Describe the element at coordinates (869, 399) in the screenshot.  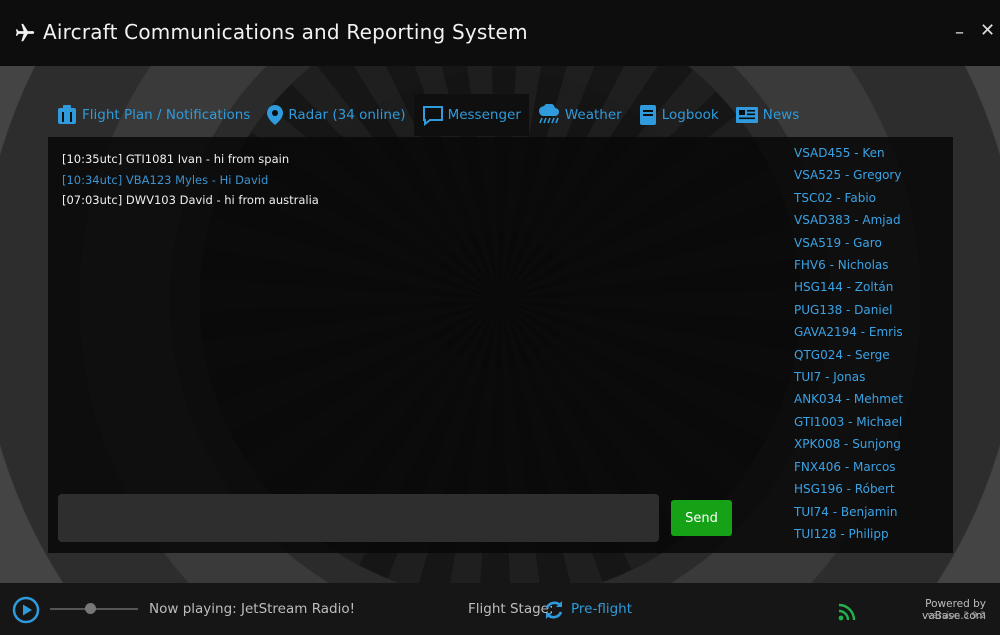
I see `user-item: ANK034 - Mehmet` at that location.